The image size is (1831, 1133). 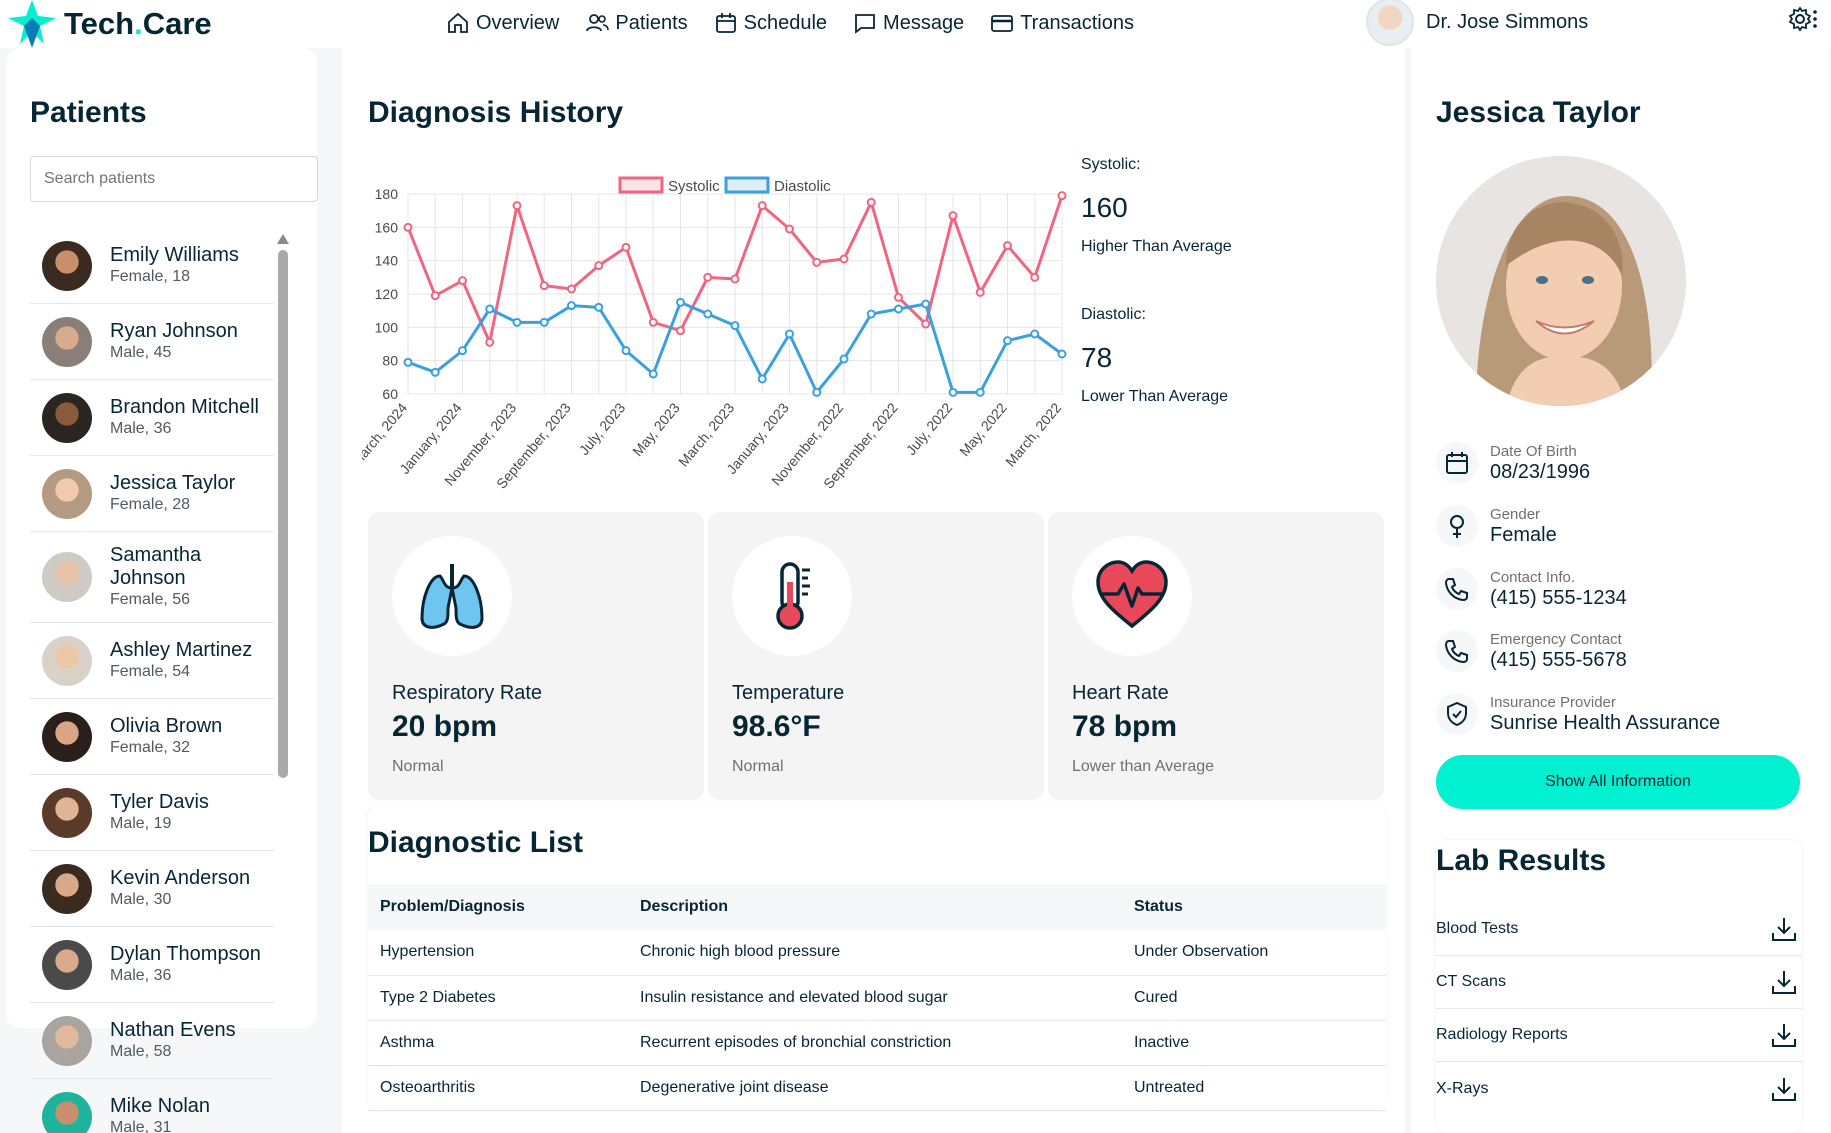 I want to click on vital-value: 20 bpm, so click(x=445, y=726).